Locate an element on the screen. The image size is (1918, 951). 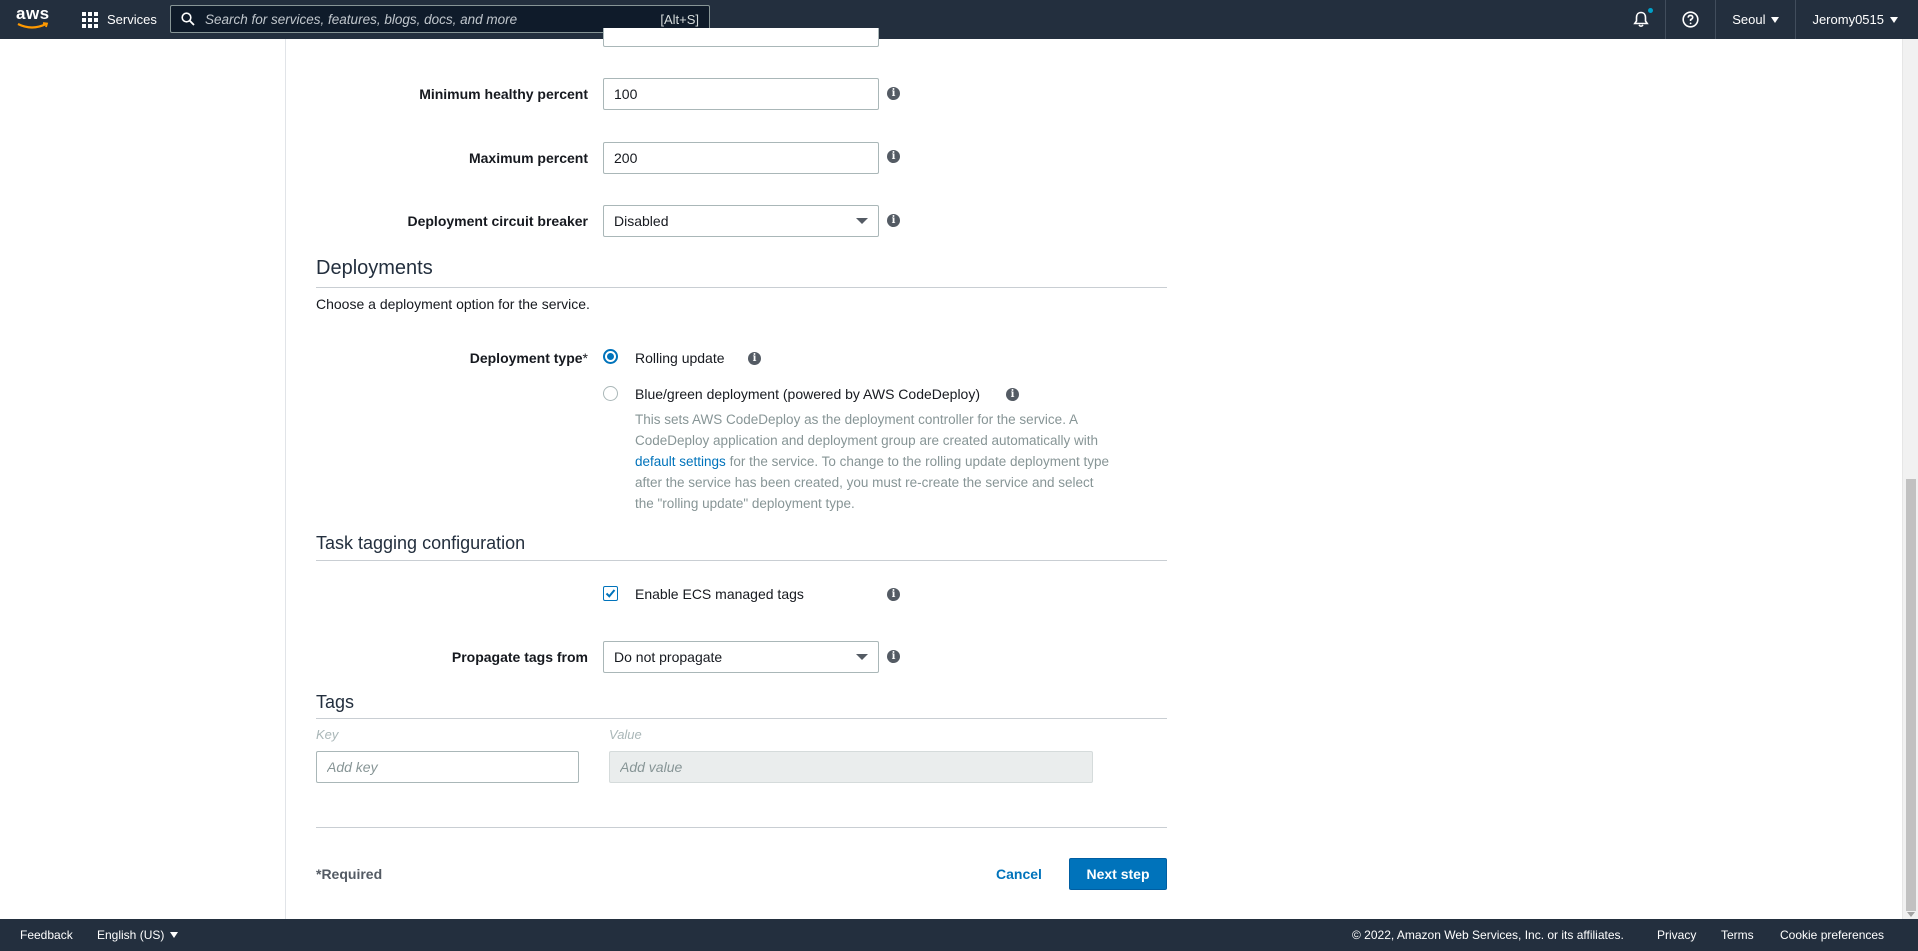
grid-icon is located at coordinates (90, 19).